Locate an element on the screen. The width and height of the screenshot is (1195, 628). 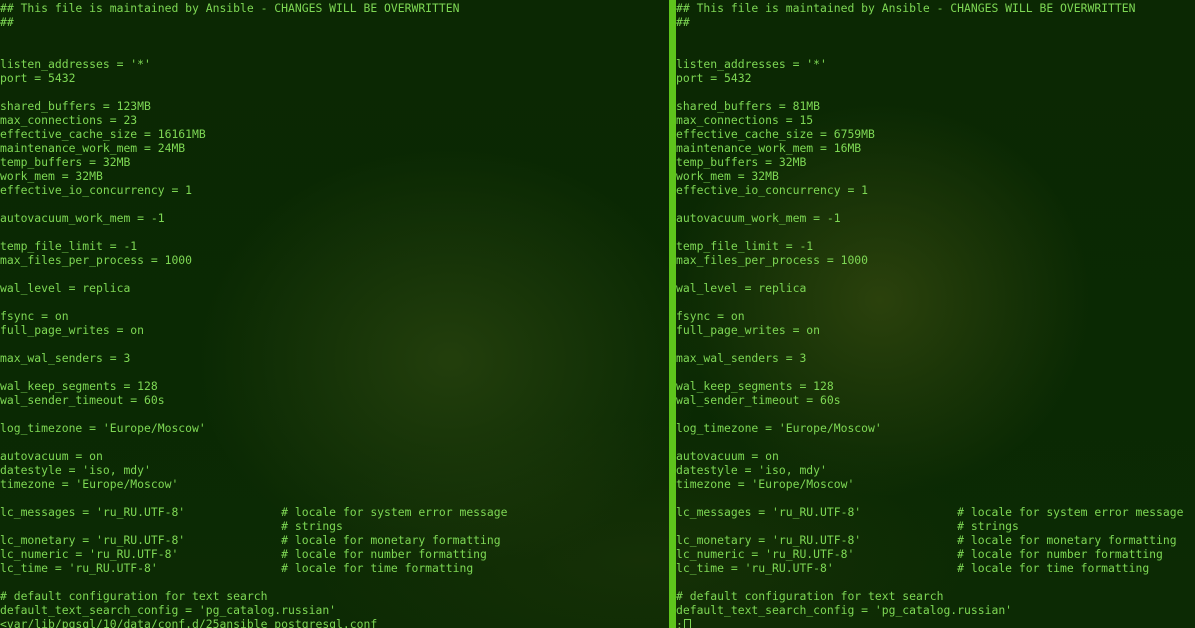
code-line: effective_cache_size = 16161MB is located at coordinates (103, 134).